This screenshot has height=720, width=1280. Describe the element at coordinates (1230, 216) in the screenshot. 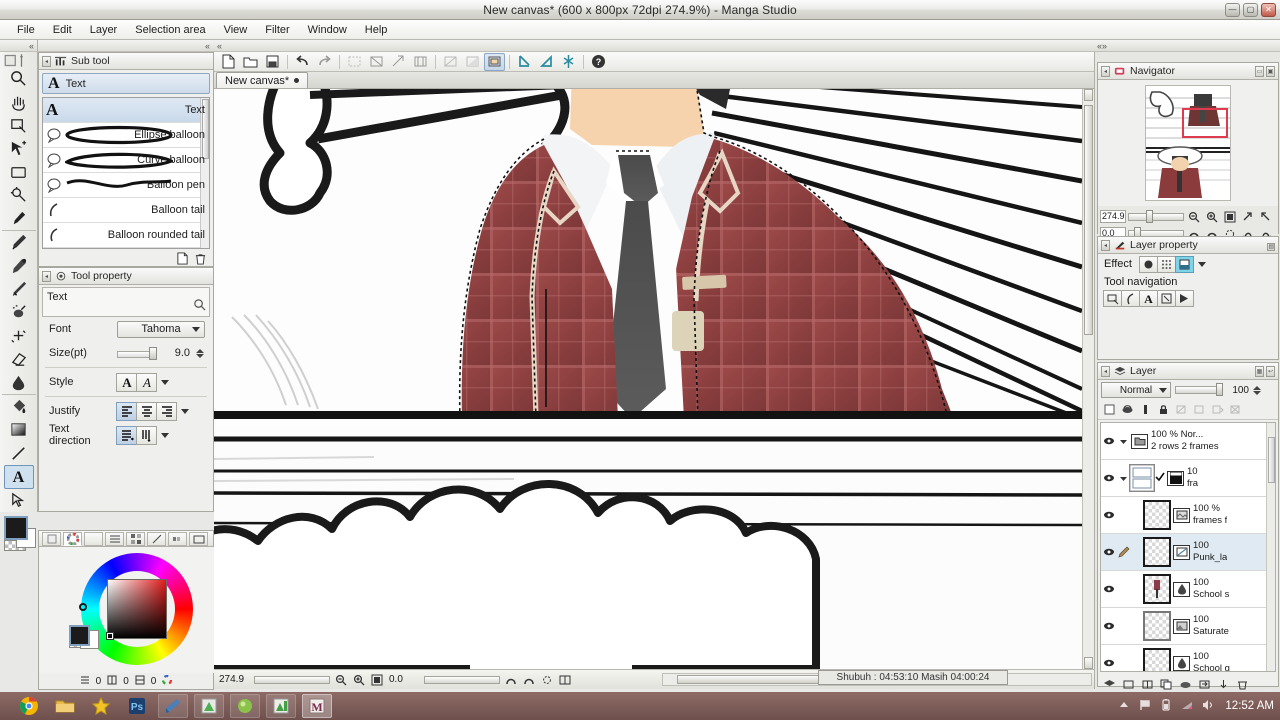

I see `fit-to-screen-icon` at that location.